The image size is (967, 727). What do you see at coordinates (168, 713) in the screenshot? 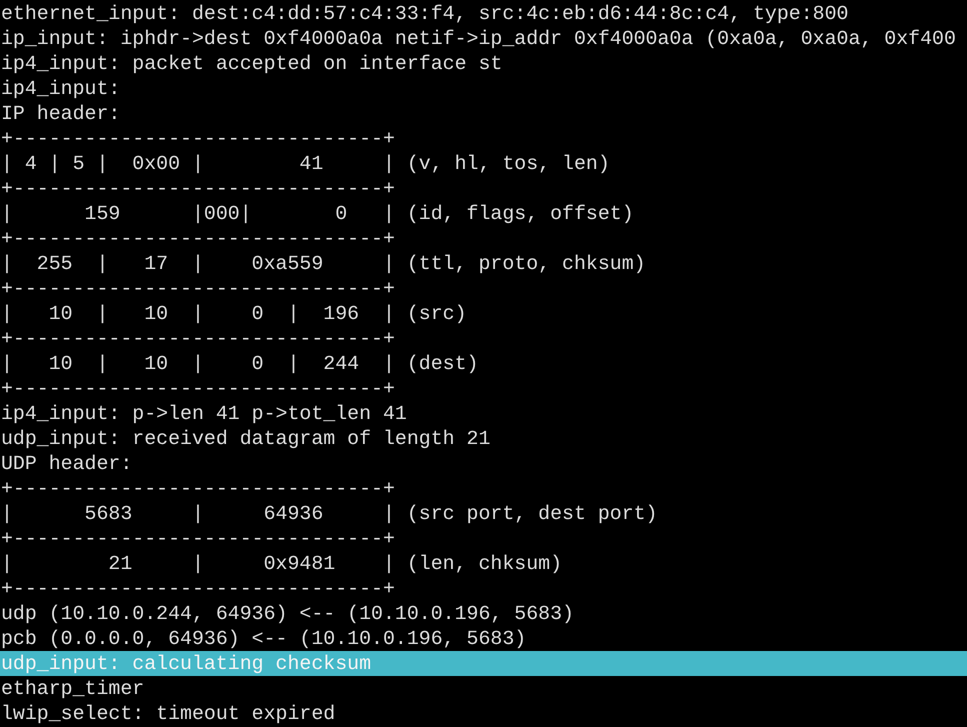
I see `terminal-line: lwip_select: timeout expired` at bounding box center [168, 713].